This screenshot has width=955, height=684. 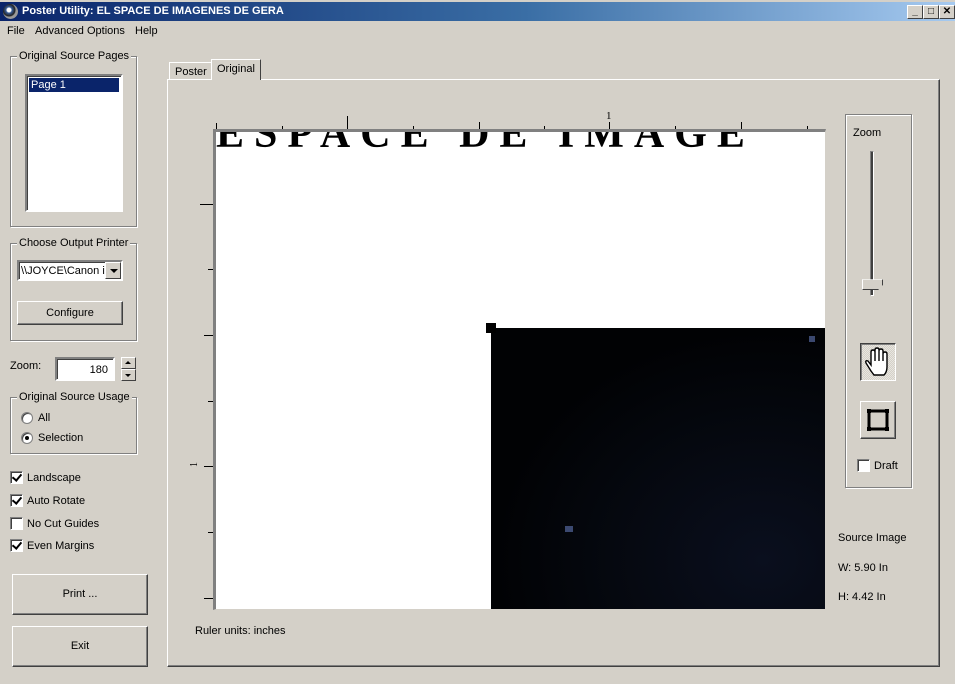 I want to click on printer-select: \\JOYCE\Canon iP, so click(x=70, y=270).